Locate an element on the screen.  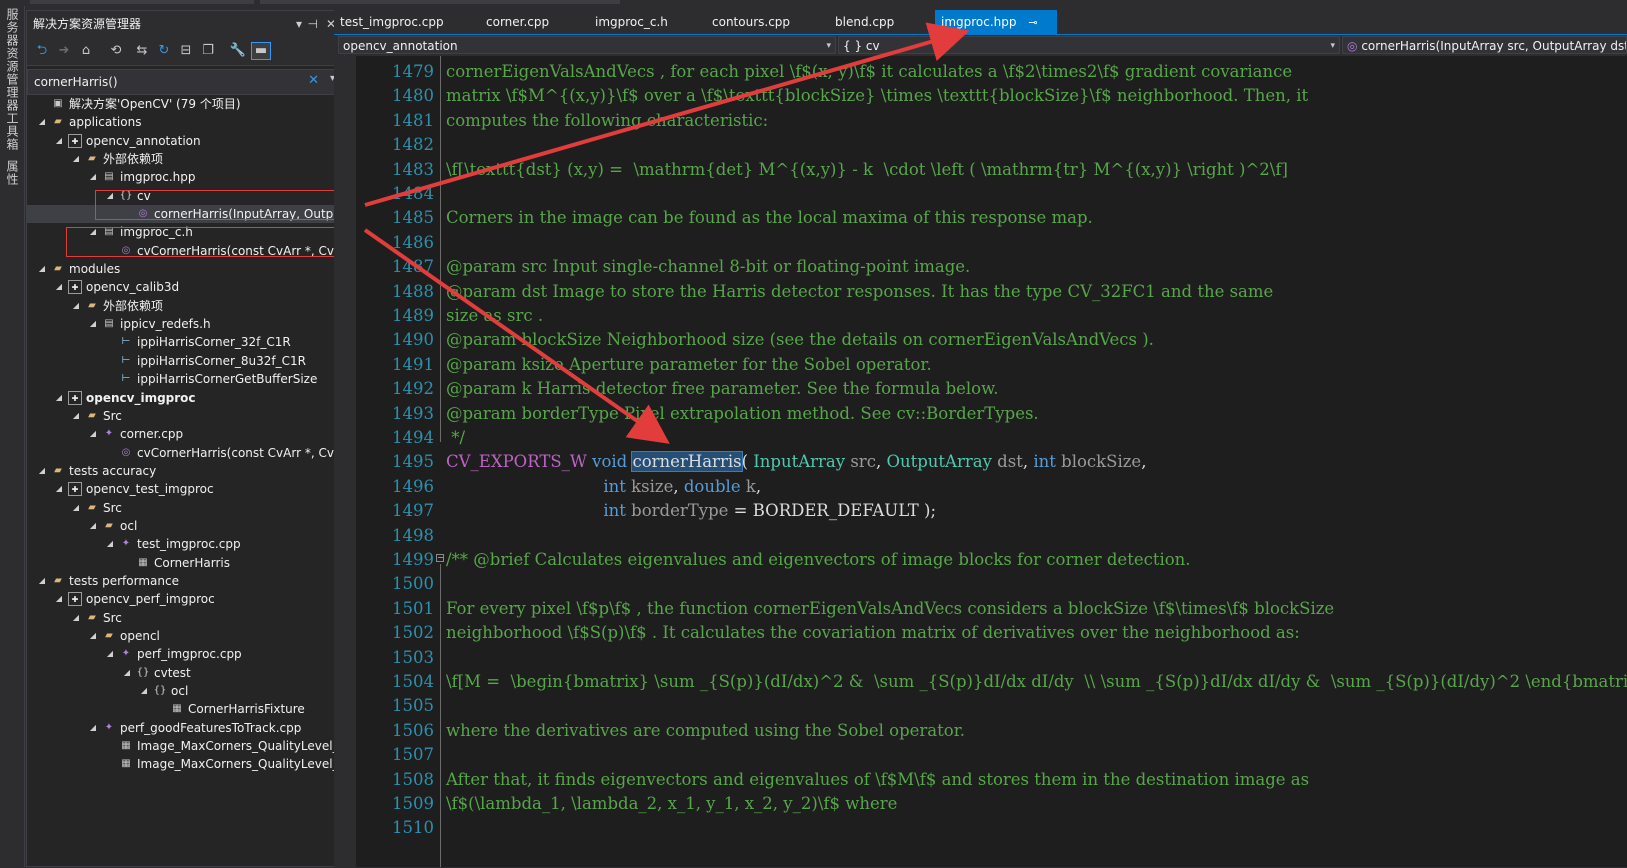
tree-item: ◢ ✚ opencv_perf_imgproc is located at coordinates (185, 599).